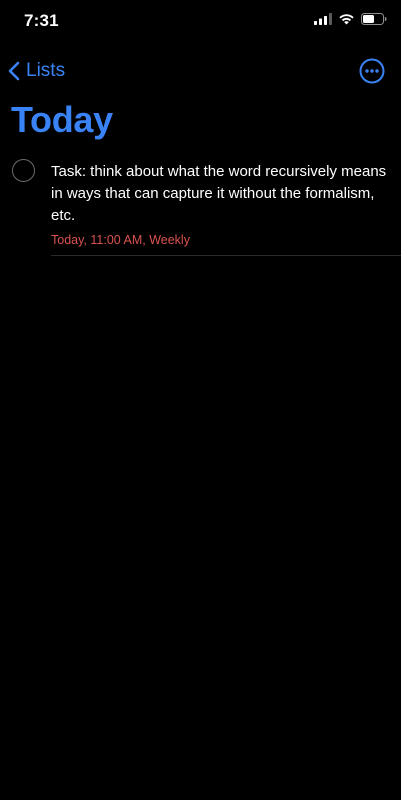  I want to click on wifi-icon, so click(346, 19).